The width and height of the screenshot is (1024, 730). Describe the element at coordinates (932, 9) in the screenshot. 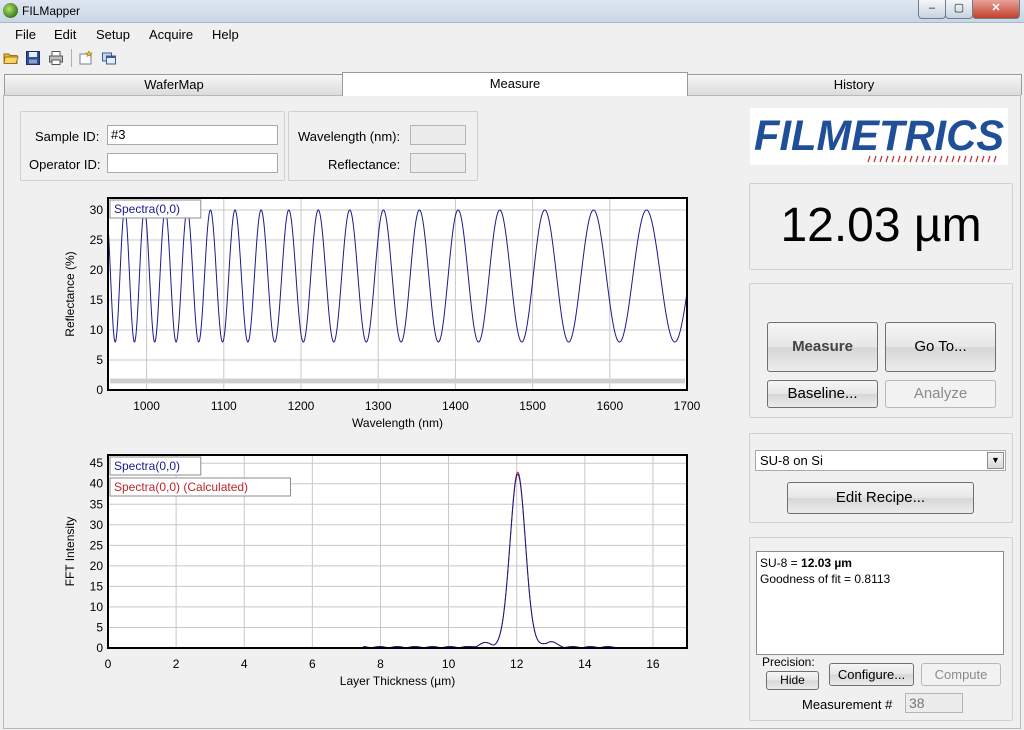

I see `minimize-button: ‒` at that location.